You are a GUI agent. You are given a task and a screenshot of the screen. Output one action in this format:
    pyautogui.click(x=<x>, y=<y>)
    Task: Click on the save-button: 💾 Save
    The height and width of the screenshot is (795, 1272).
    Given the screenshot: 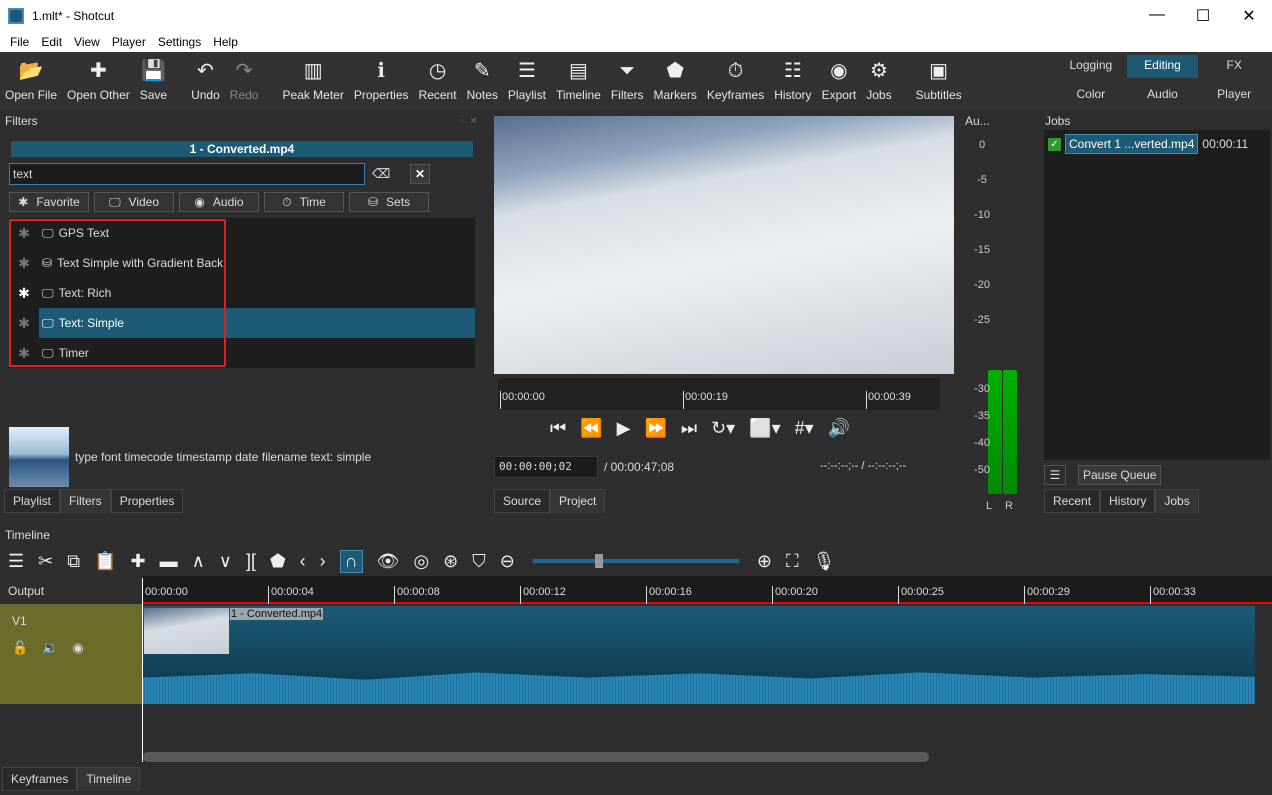 What is the action you would take?
    pyautogui.click(x=153, y=80)
    